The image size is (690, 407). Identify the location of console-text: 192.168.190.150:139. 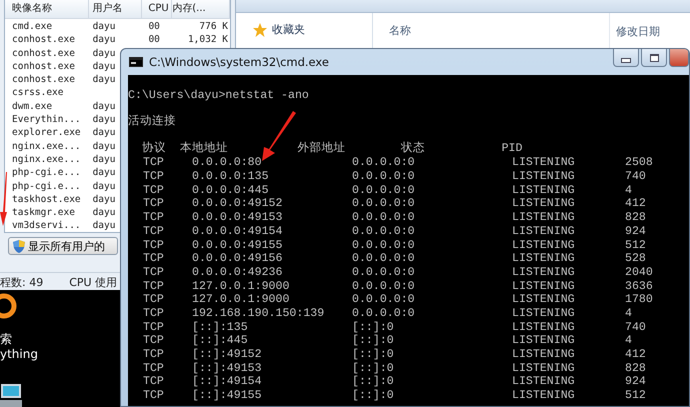
(258, 313).